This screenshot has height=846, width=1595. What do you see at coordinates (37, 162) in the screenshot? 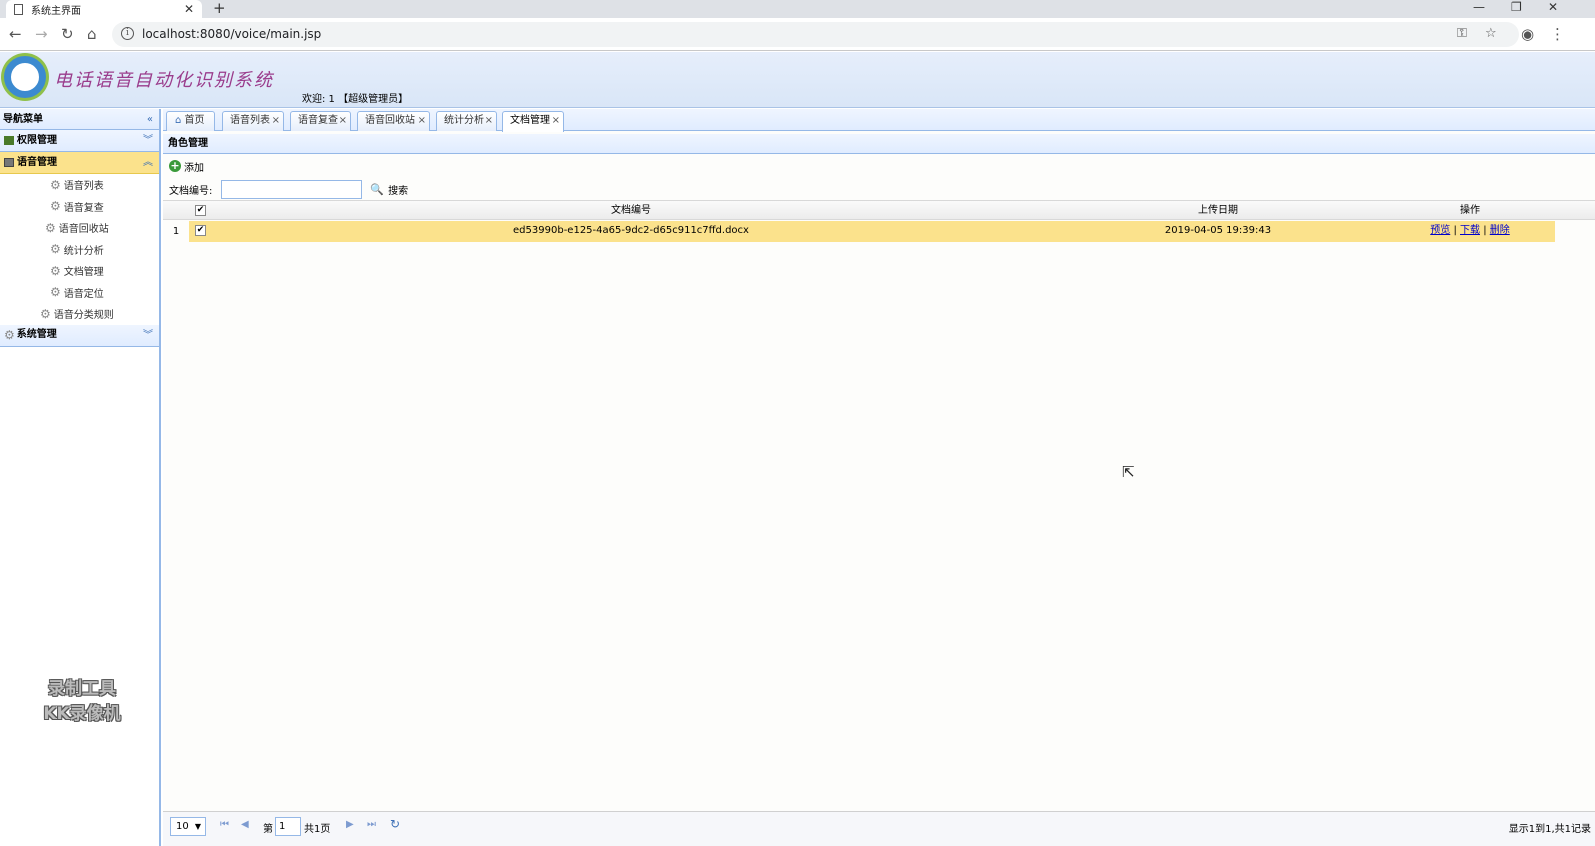
I see `nav-group-label: 语音管理` at bounding box center [37, 162].